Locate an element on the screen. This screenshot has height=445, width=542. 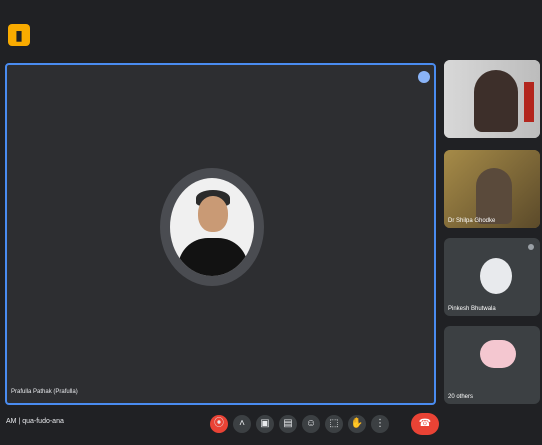
mic-indicator-icon is located at coordinates (531, 247).